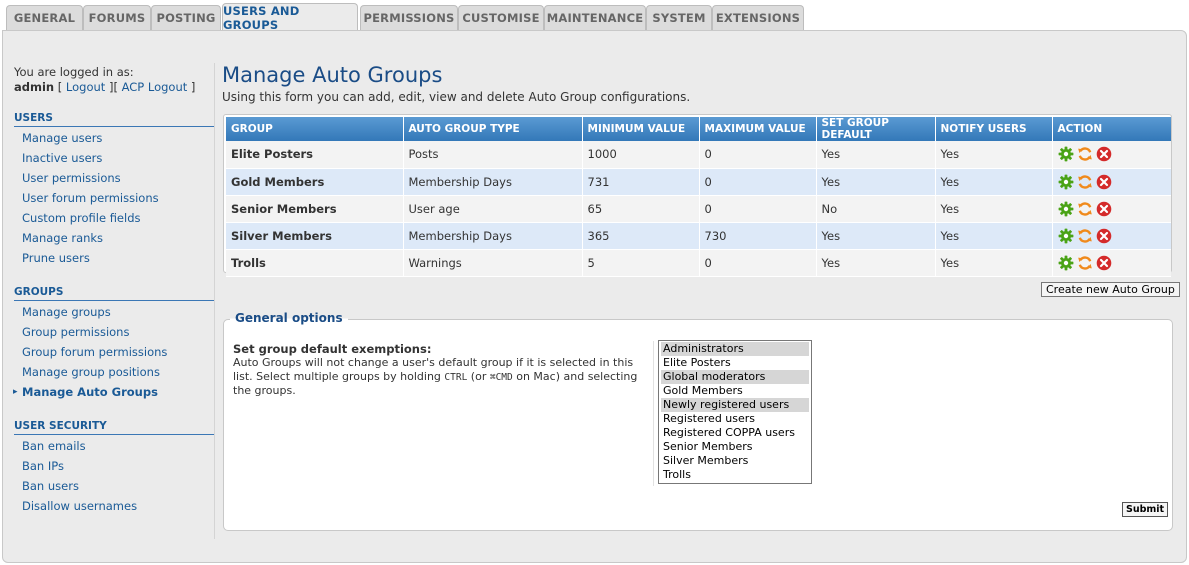 The image size is (1189, 565). Describe the element at coordinates (876, 129) in the screenshot. I see `column-header-set-group-default: SET GROUP DEFAULT` at that location.